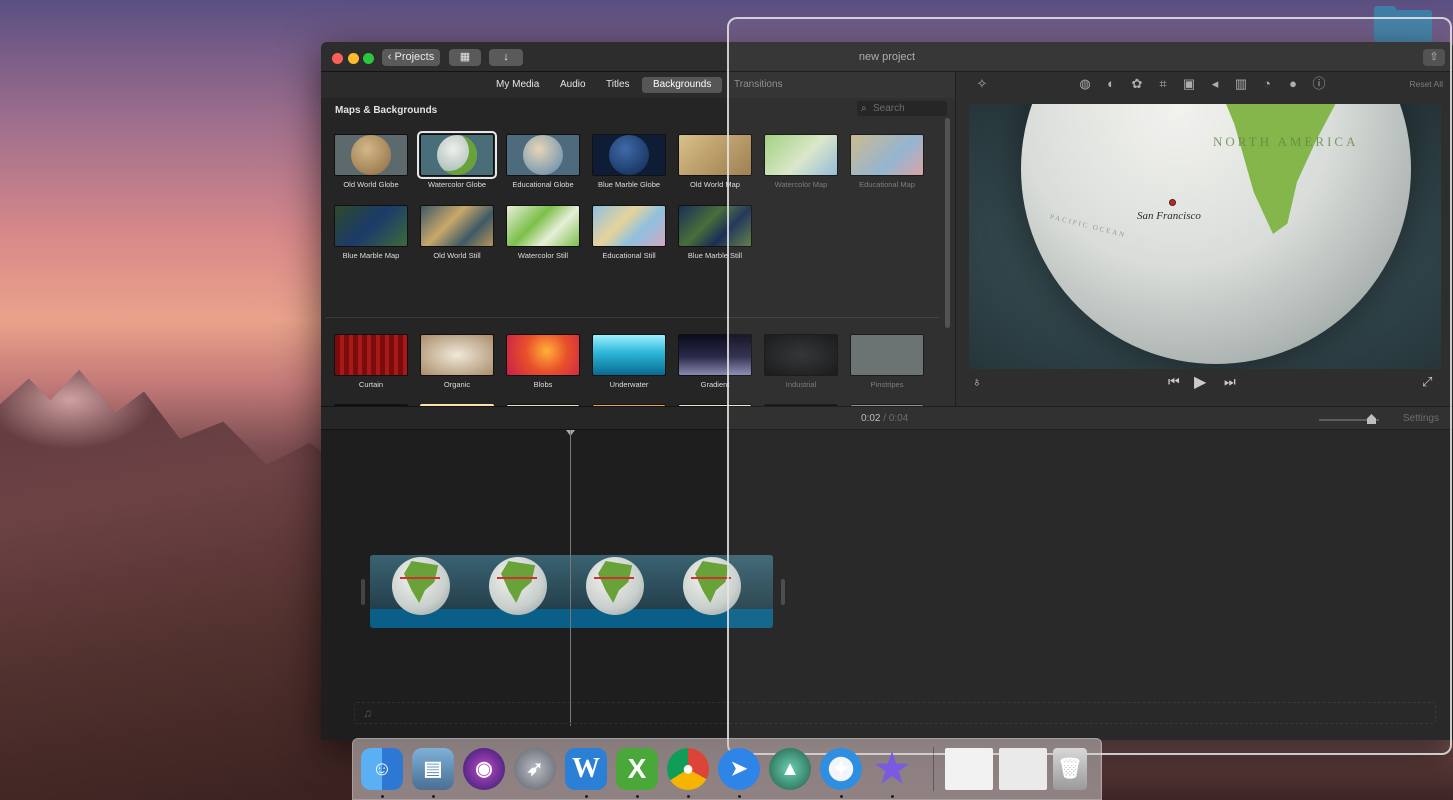 Image resolution: width=1453 pixels, height=800 pixels. Describe the element at coordinates (543, 384) in the screenshot. I see `tile-label: Blobs` at that location.